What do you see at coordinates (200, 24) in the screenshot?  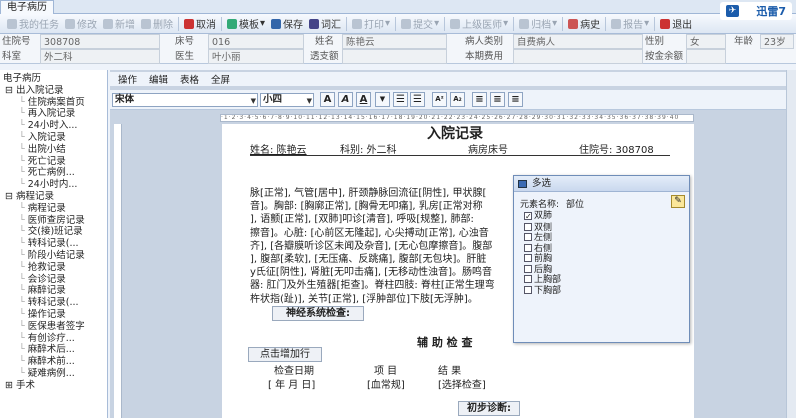 I see `toolbar-cancel-button: 取消` at bounding box center [200, 24].